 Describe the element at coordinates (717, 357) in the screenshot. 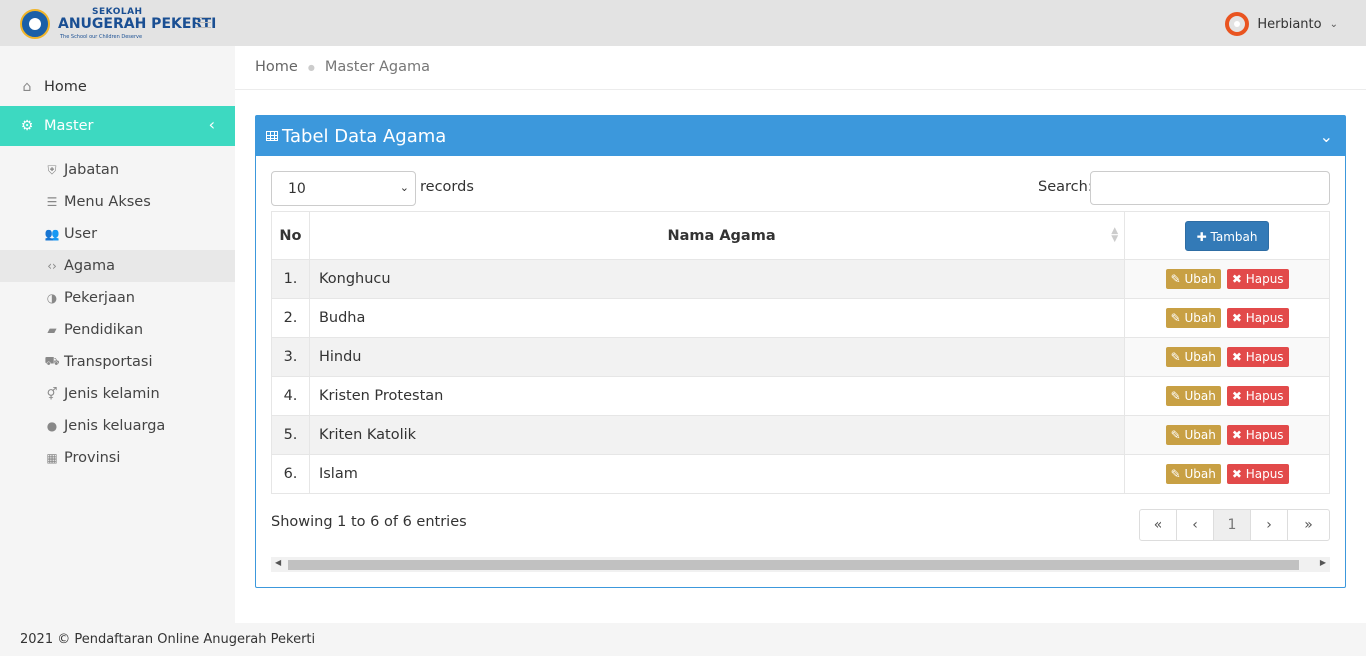

I see `row-name: Hindu` at that location.